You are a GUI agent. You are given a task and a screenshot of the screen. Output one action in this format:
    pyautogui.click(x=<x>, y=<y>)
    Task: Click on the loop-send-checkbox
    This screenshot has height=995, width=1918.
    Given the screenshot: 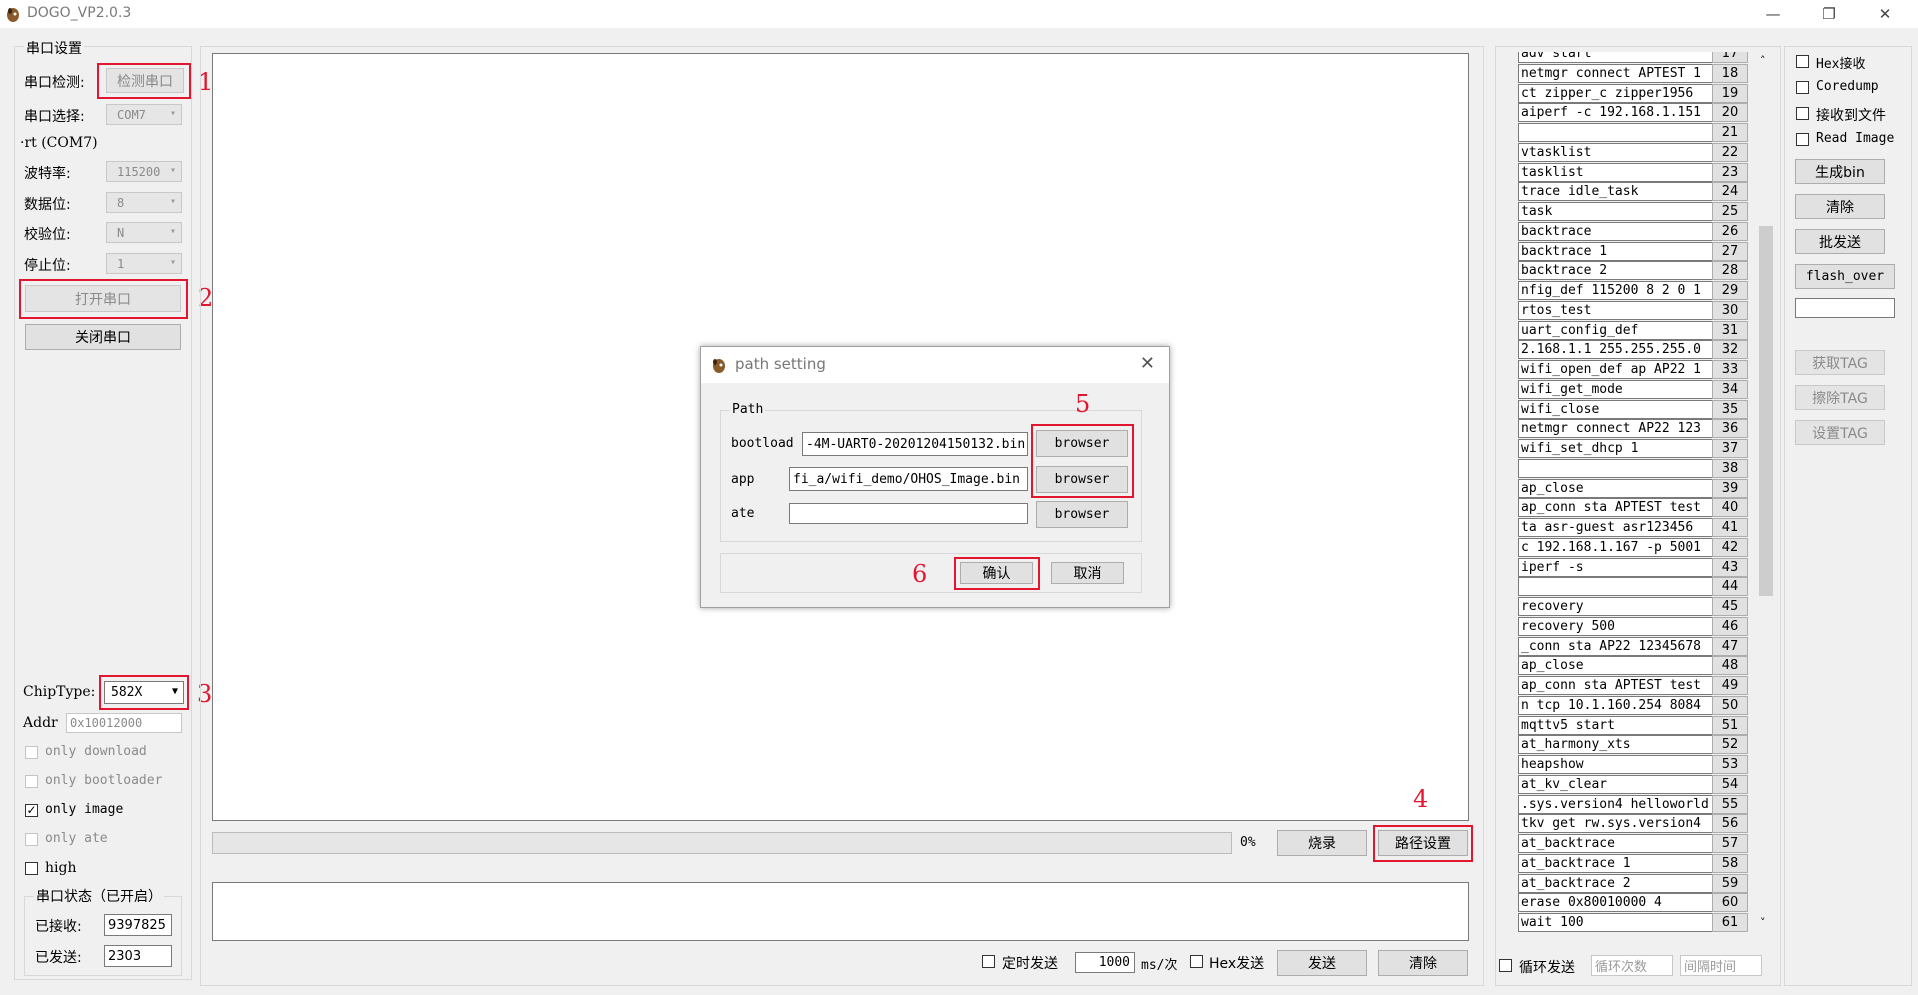 What is the action you would take?
    pyautogui.click(x=1505, y=965)
    